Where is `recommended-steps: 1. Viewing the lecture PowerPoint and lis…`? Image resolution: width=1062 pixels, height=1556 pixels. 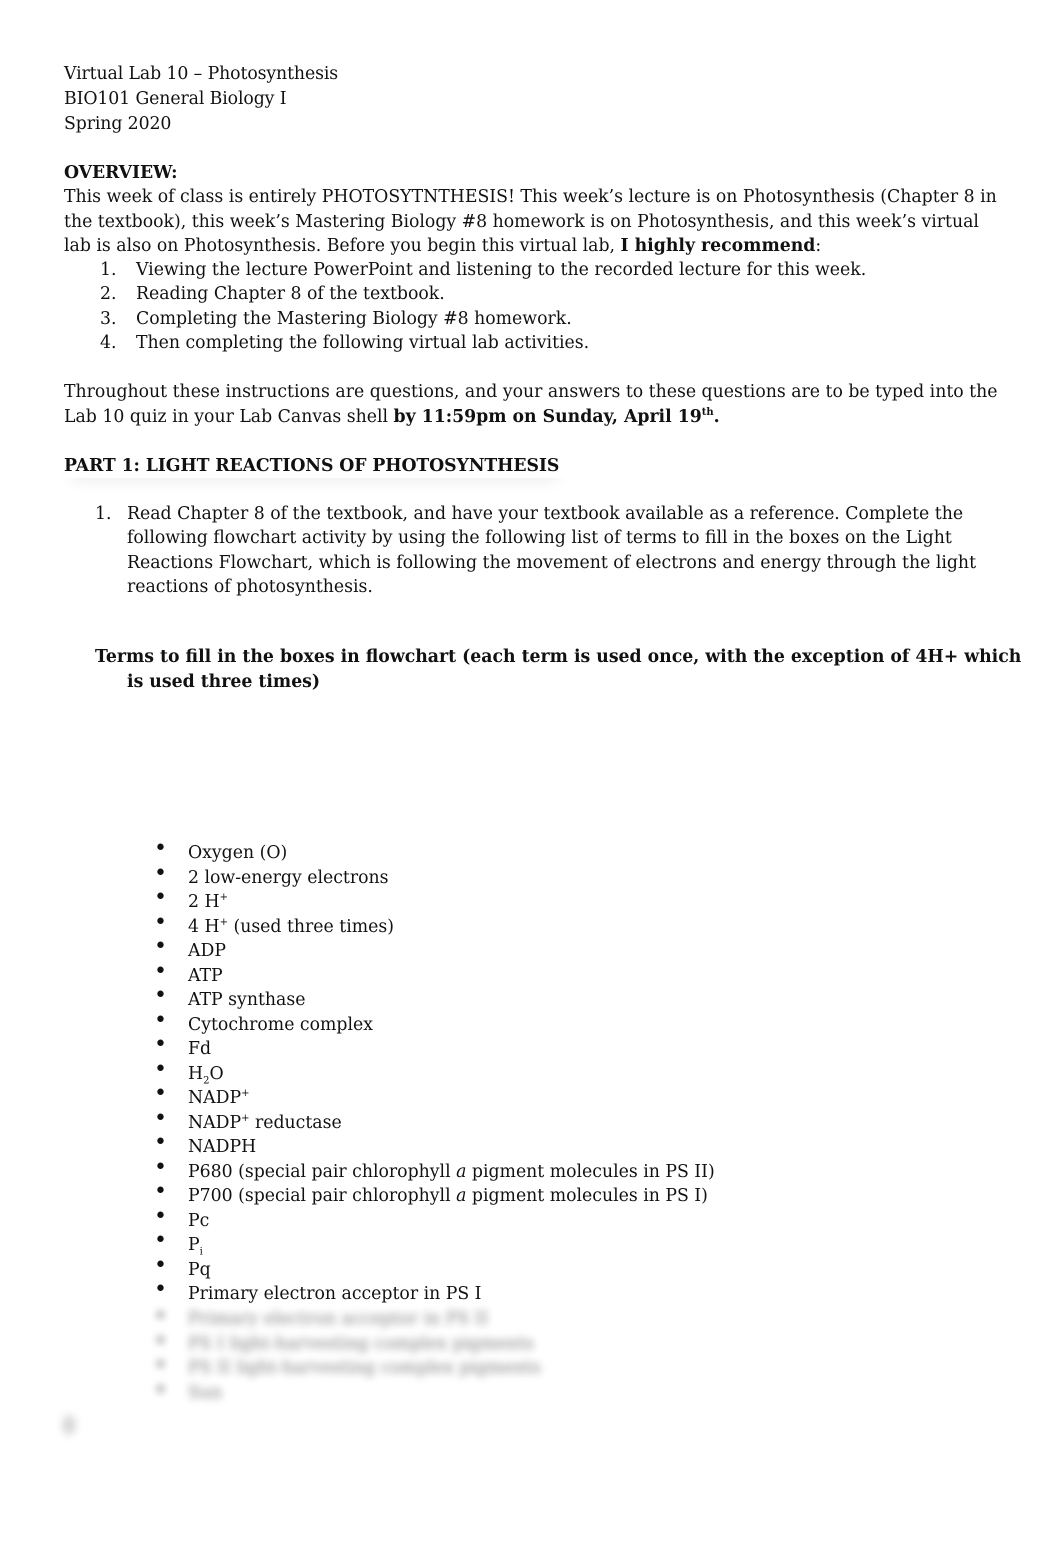
recommended-steps: 1. Viewing the lecture PowerPoint and lis… is located at coordinates (483, 307).